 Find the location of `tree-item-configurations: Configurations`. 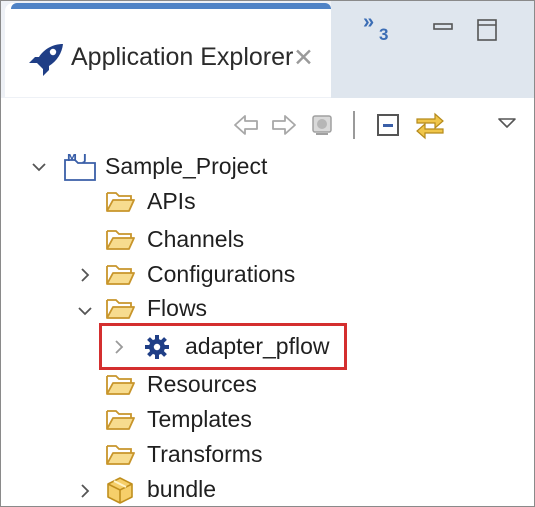

tree-item-configurations: Configurations is located at coordinates (221, 274).